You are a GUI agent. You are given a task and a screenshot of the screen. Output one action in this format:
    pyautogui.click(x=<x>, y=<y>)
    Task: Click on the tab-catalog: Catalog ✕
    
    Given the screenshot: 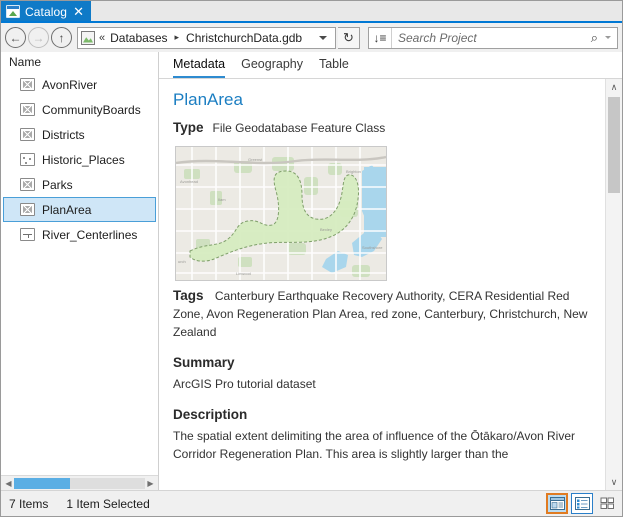 What is the action you would take?
    pyautogui.click(x=46, y=11)
    